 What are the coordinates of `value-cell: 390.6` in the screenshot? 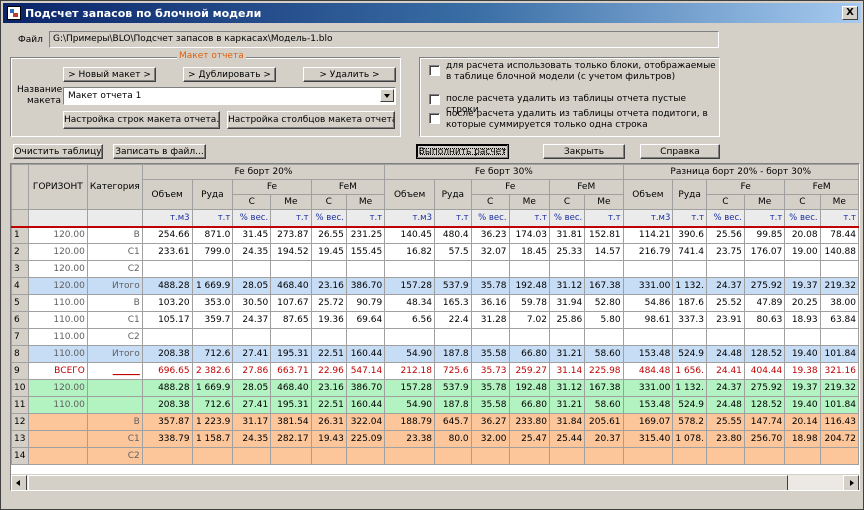 It's located at (689, 235).